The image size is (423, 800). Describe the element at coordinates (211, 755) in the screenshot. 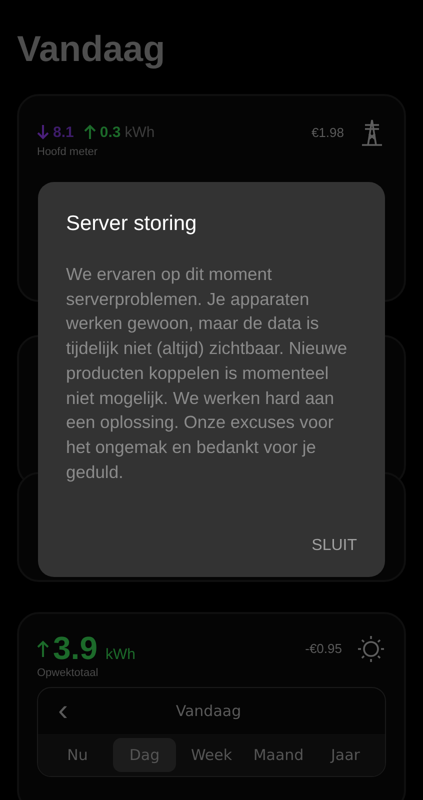

I see `period-tab: Week` at that location.